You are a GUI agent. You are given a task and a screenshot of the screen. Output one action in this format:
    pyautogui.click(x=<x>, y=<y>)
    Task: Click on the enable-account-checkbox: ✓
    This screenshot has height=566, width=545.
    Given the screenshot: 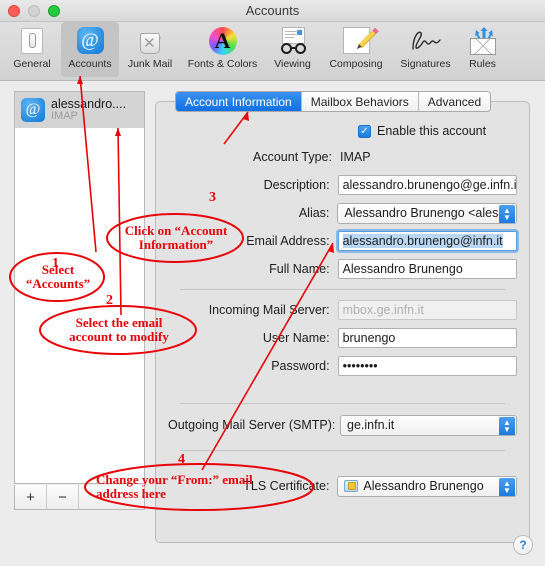 What is the action you would take?
    pyautogui.click(x=364, y=131)
    